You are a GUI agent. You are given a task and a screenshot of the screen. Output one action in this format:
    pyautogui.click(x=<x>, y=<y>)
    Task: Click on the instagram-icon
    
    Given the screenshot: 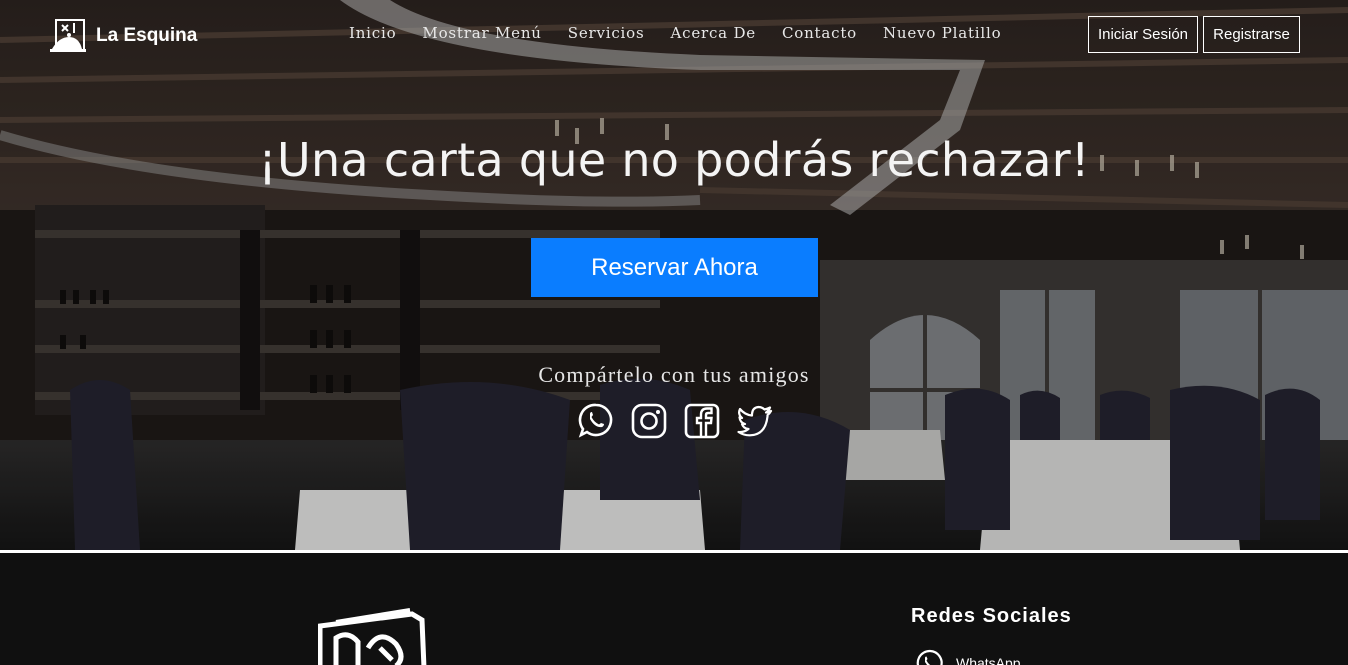 What is the action you would take?
    pyautogui.click(x=649, y=421)
    